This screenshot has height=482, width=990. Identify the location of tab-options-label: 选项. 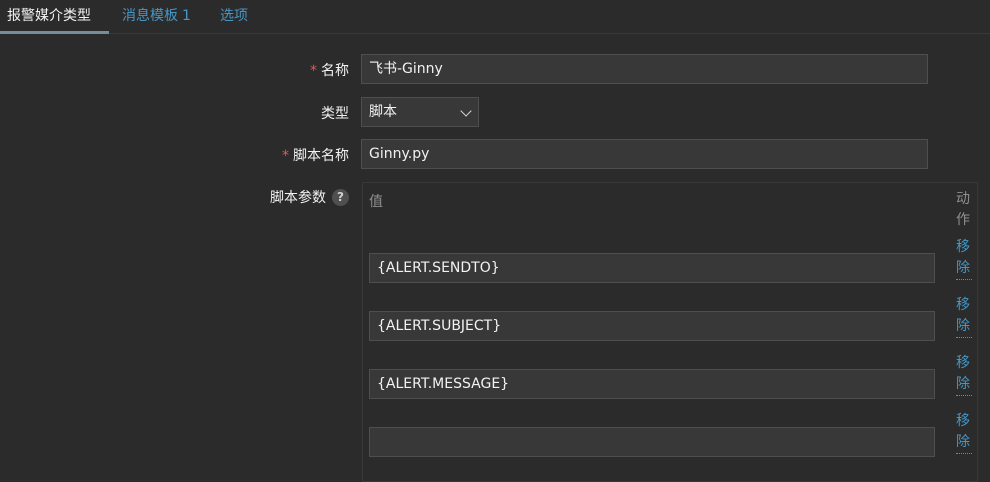
(234, 16).